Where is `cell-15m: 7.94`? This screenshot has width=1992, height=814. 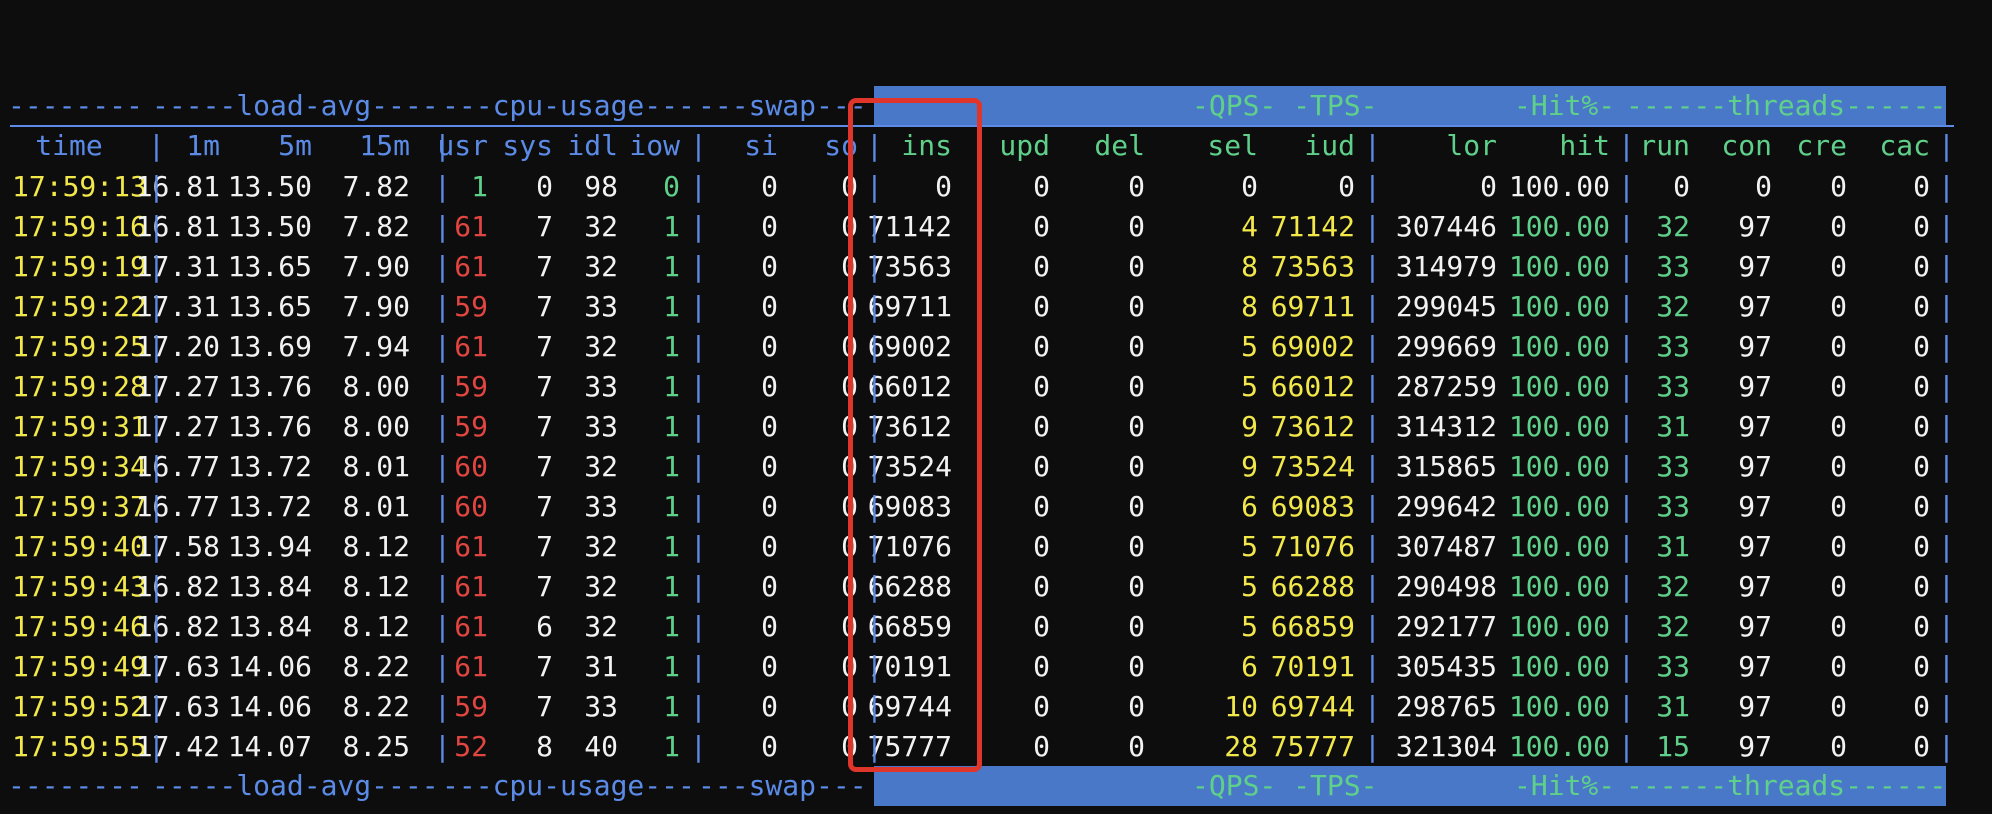 cell-15m: 7.94 is located at coordinates (376, 346).